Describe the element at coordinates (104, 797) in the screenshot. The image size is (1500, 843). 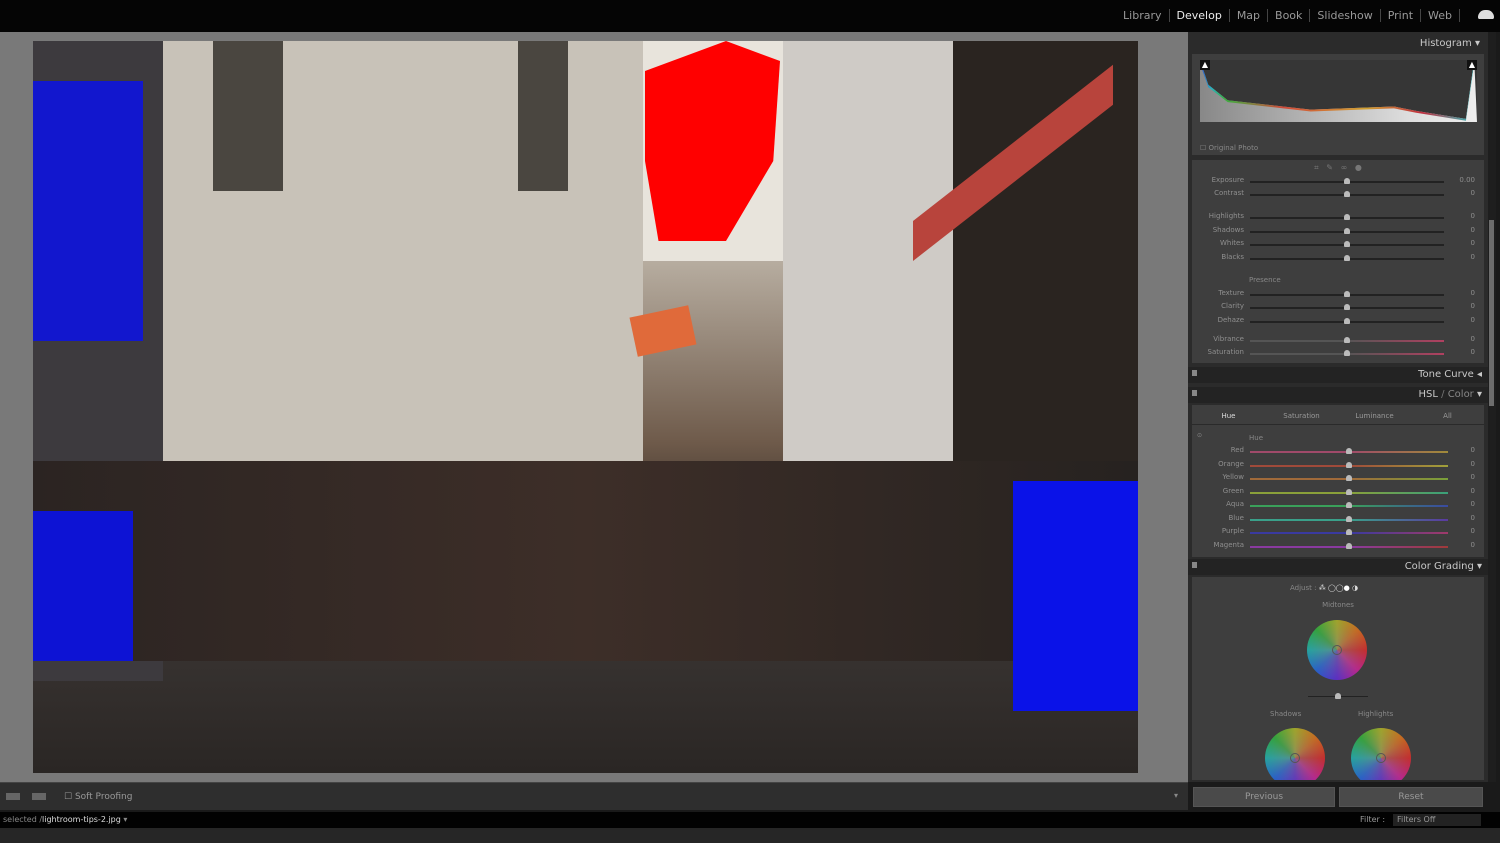
I see `soft-proofing-label: Soft Proofing` at that location.